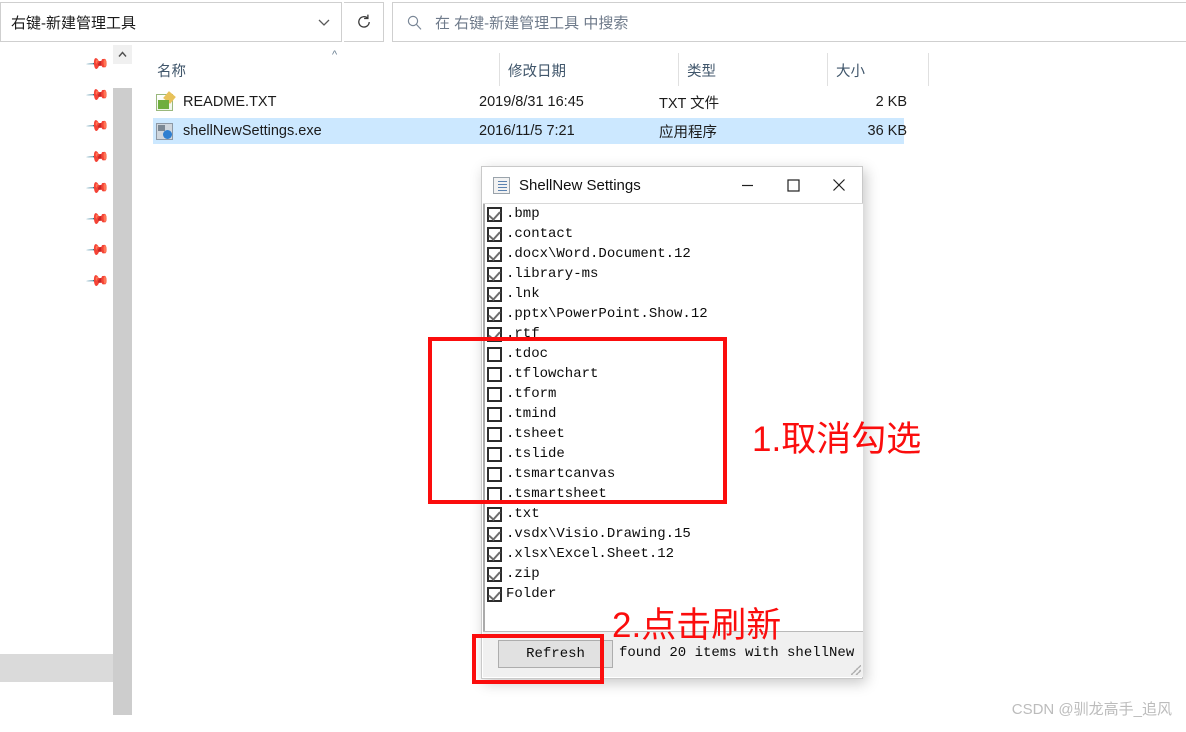 The width and height of the screenshot is (1186, 732). What do you see at coordinates (414, 22) in the screenshot?
I see `search-icon` at bounding box center [414, 22].